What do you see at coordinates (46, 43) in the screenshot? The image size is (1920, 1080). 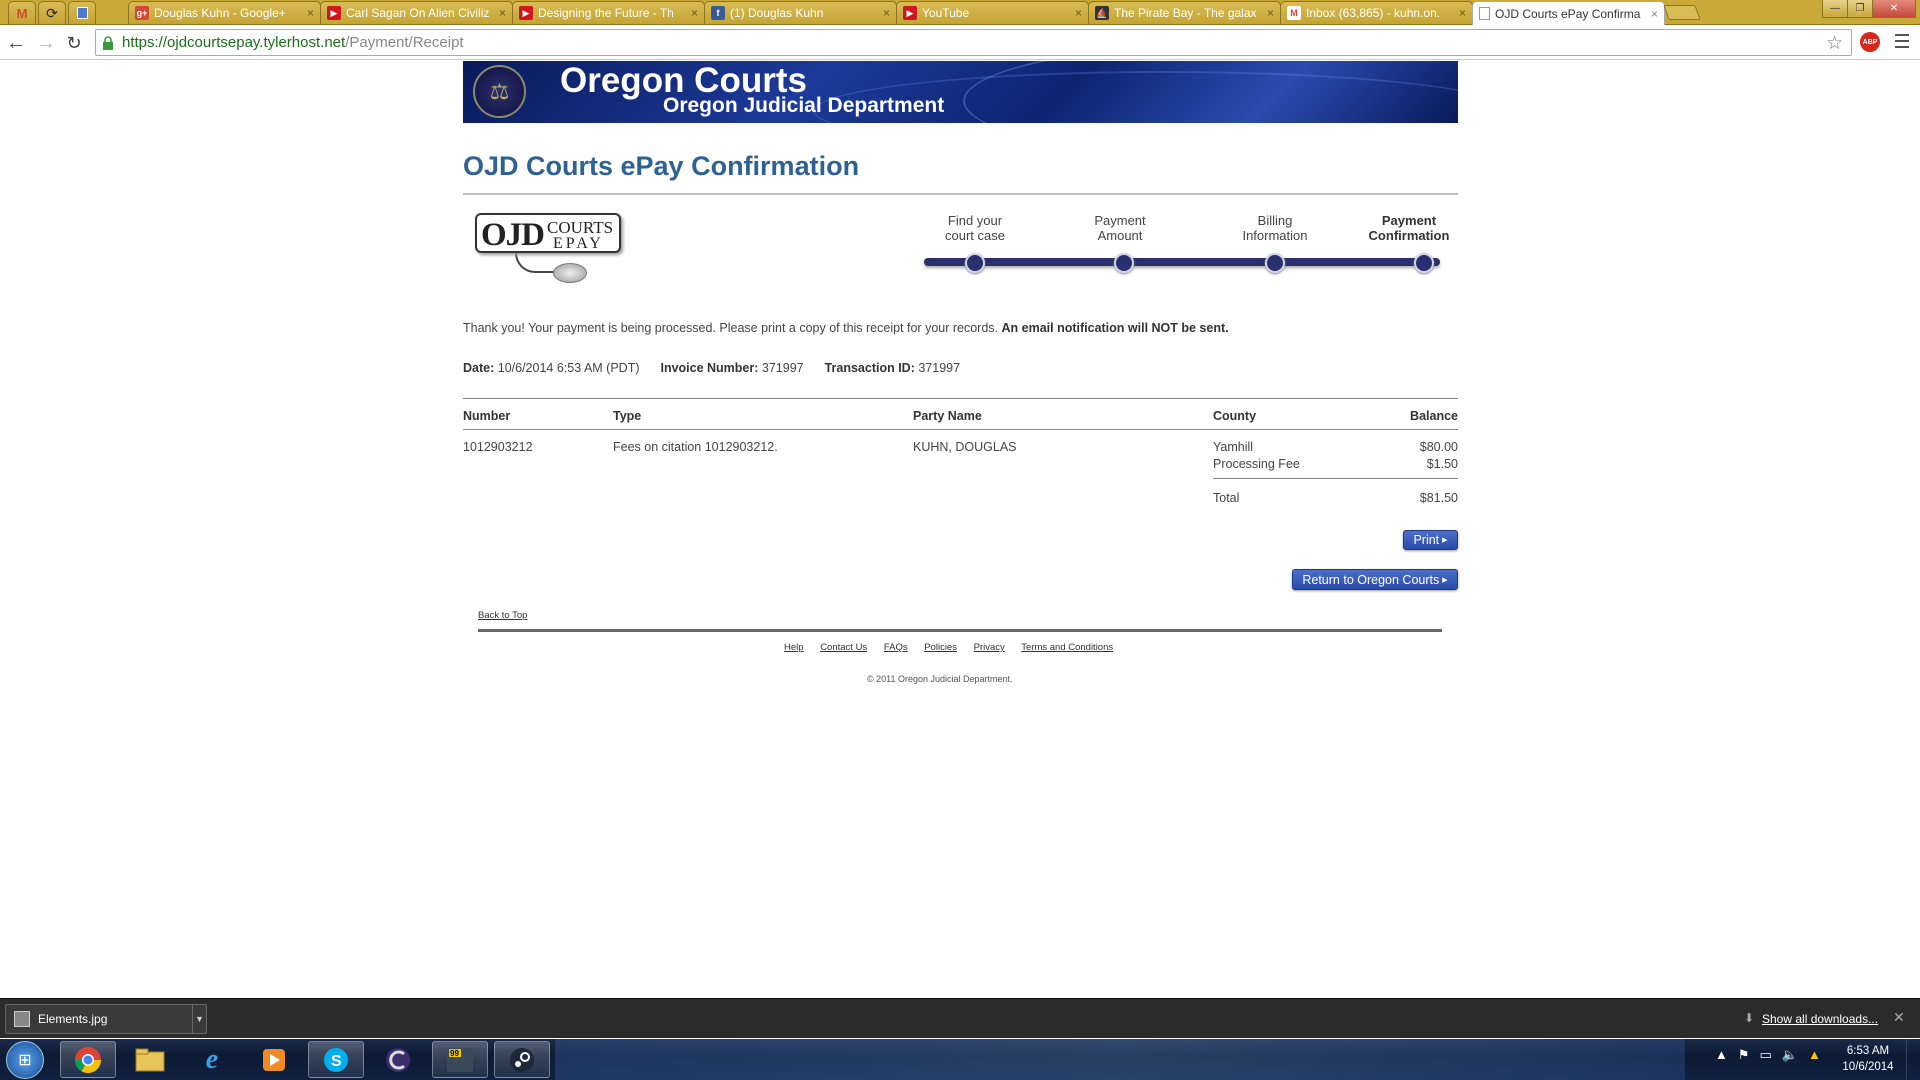 I see `forward-button: →` at bounding box center [46, 43].